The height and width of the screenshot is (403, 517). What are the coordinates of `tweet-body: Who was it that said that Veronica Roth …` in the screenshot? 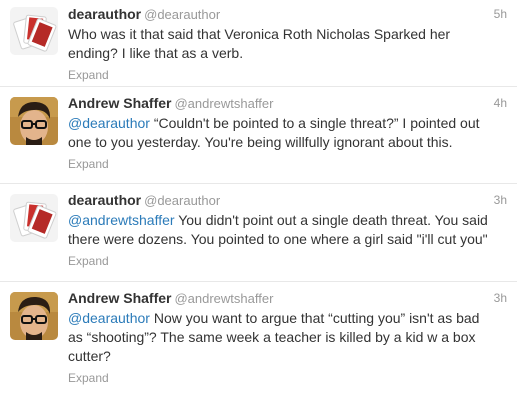 It's located at (259, 43).